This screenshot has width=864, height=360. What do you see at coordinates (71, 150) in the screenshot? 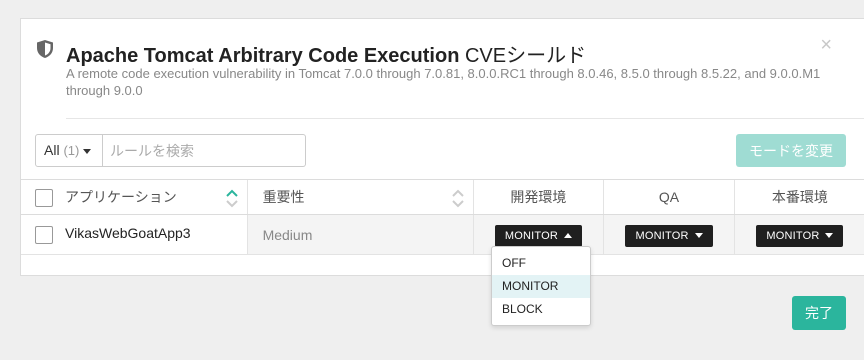
I see `filter-count: (1)` at bounding box center [71, 150].